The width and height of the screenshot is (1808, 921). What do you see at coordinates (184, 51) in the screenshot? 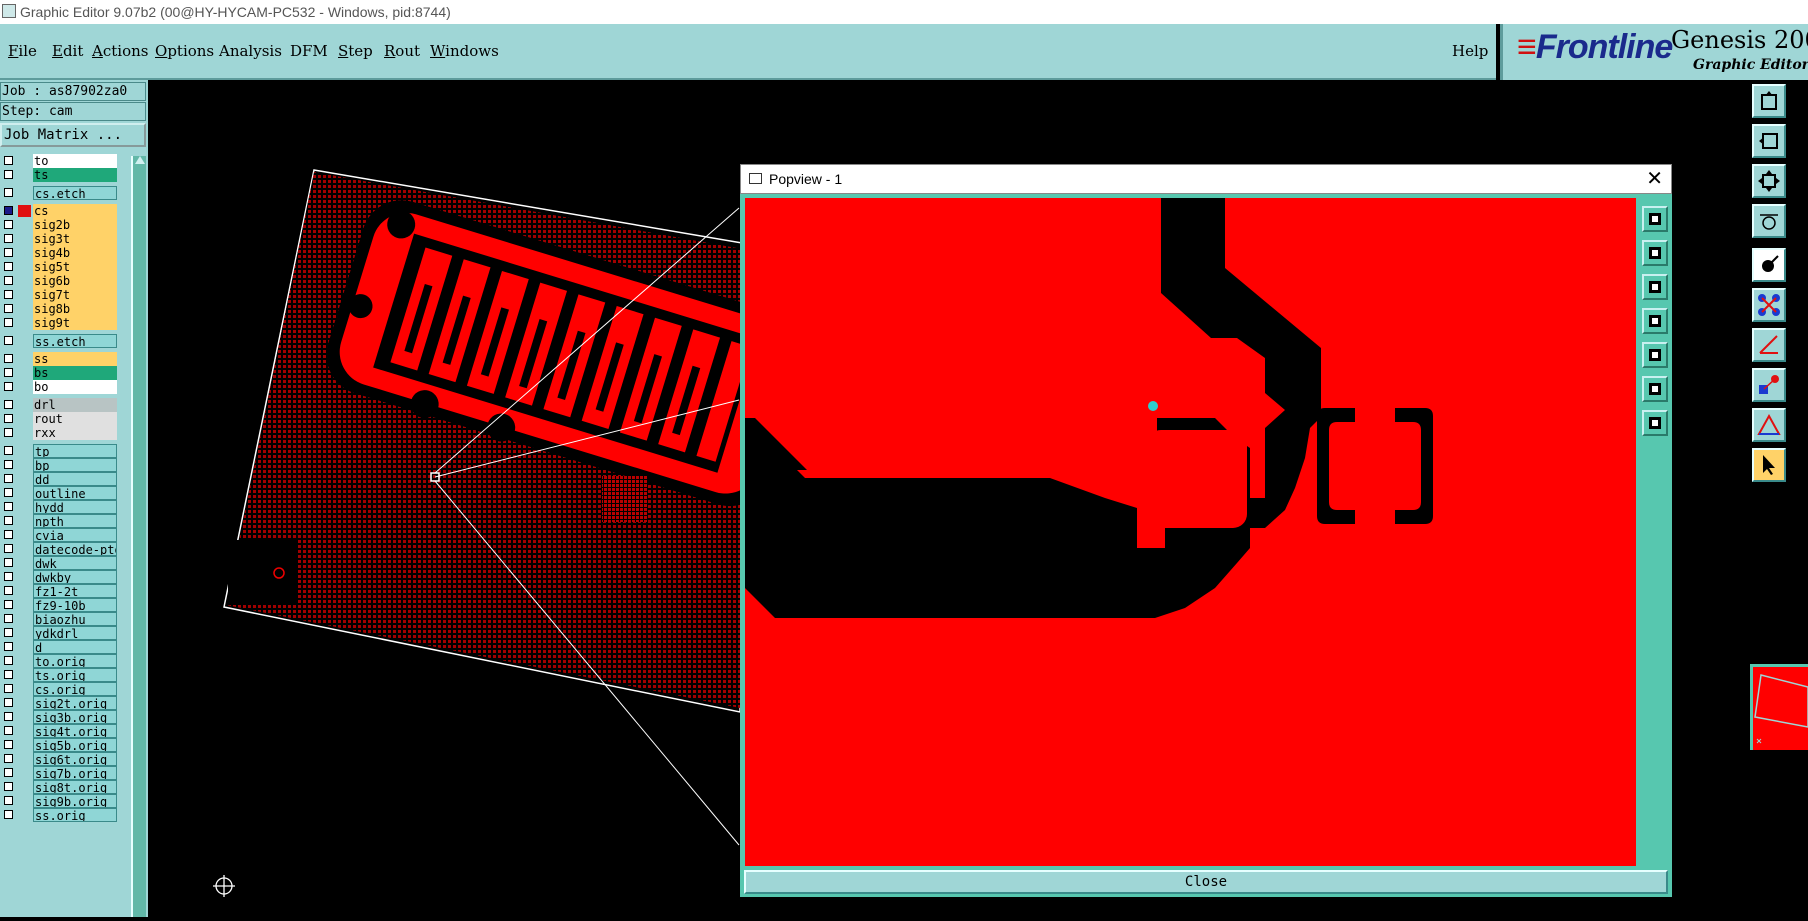
I see `menu-options: Options` at bounding box center [184, 51].